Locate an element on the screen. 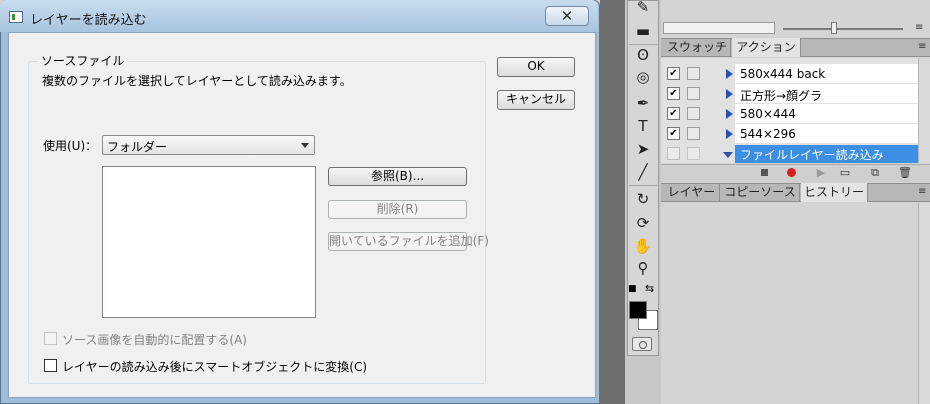 Image resolution: width=930 pixels, height=404 pixels. remove-button: 削除(R) is located at coordinates (397, 209).